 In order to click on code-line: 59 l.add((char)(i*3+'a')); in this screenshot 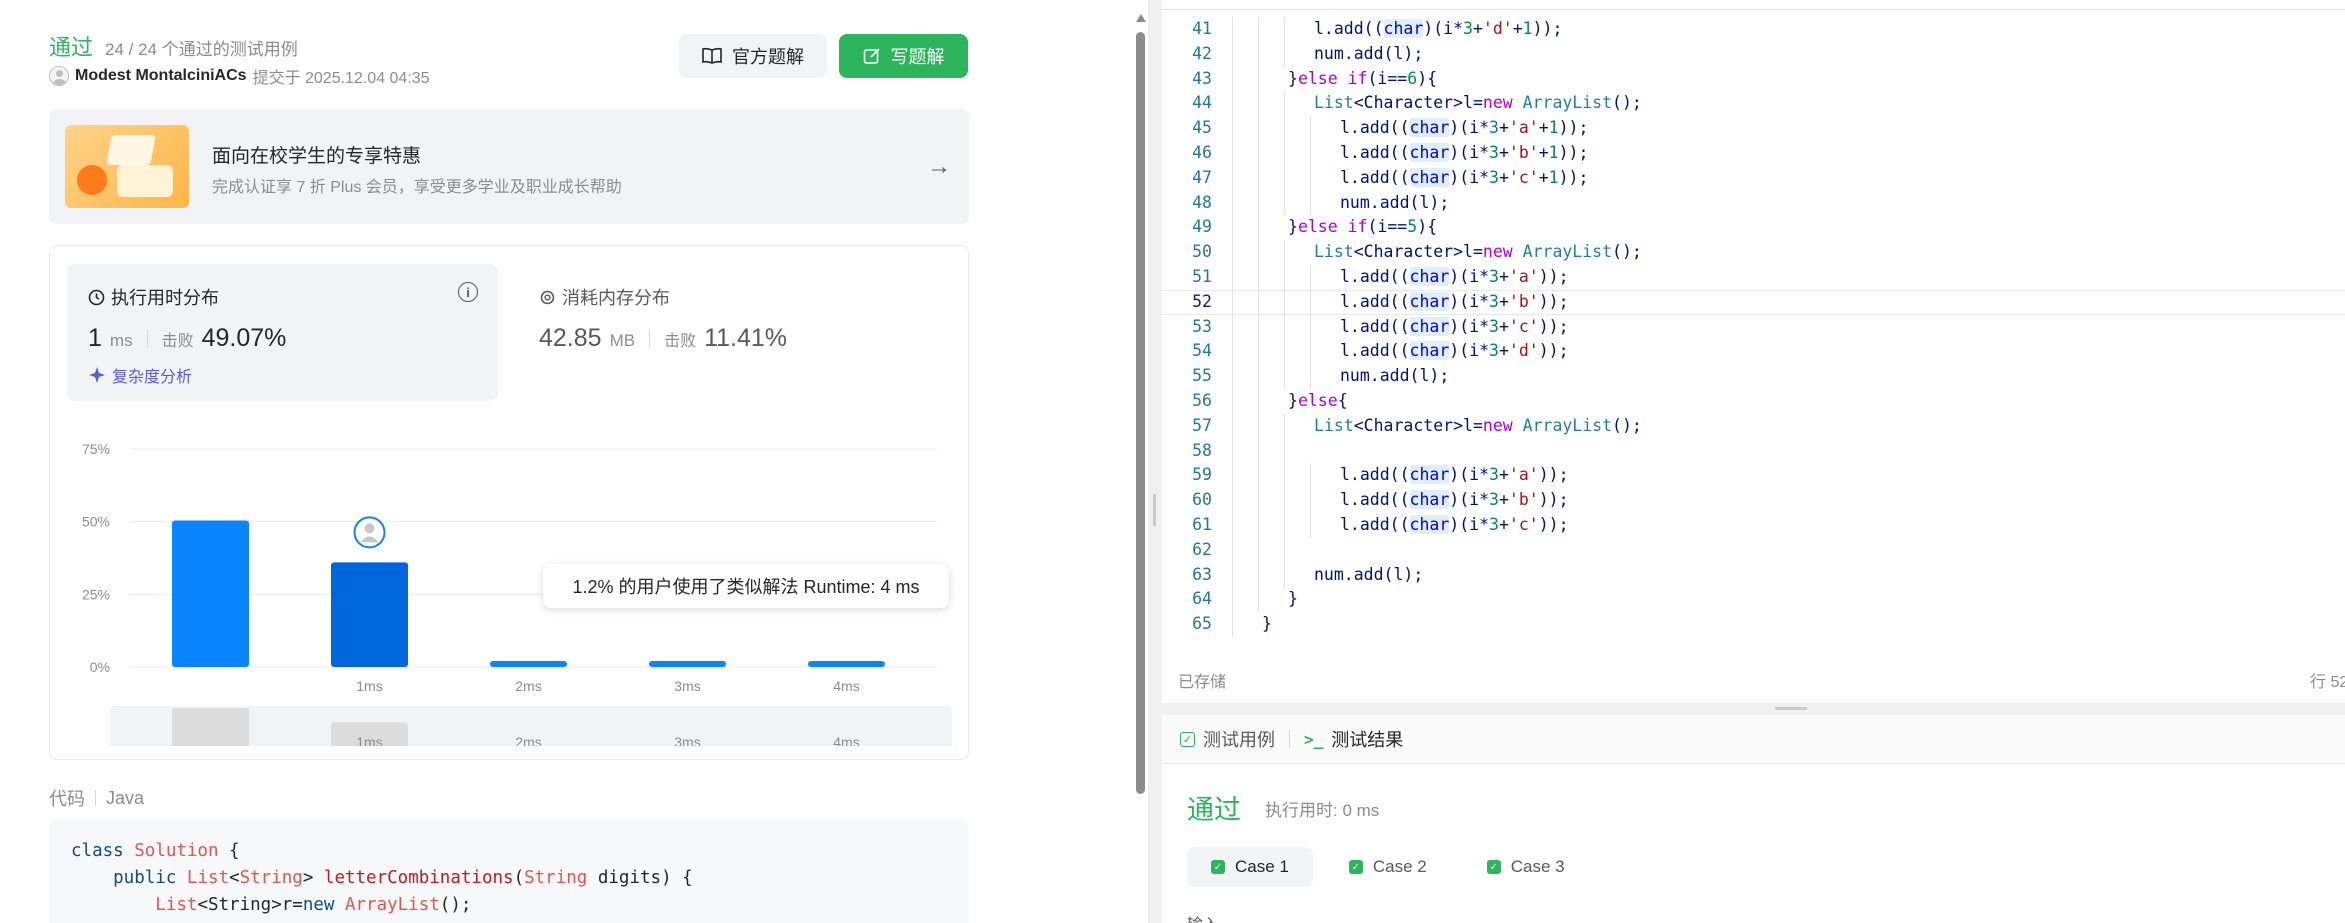, I will do `click(1753, 476)`.